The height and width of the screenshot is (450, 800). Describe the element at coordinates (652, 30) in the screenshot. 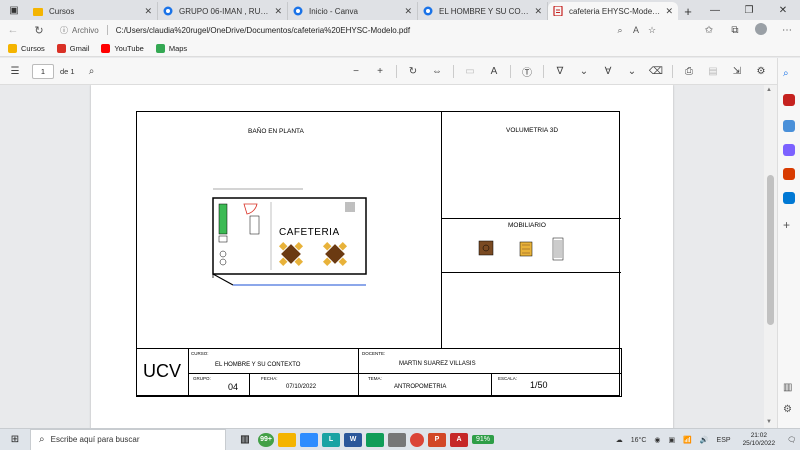

I see `favorite-star-icon: ☆` at that location.